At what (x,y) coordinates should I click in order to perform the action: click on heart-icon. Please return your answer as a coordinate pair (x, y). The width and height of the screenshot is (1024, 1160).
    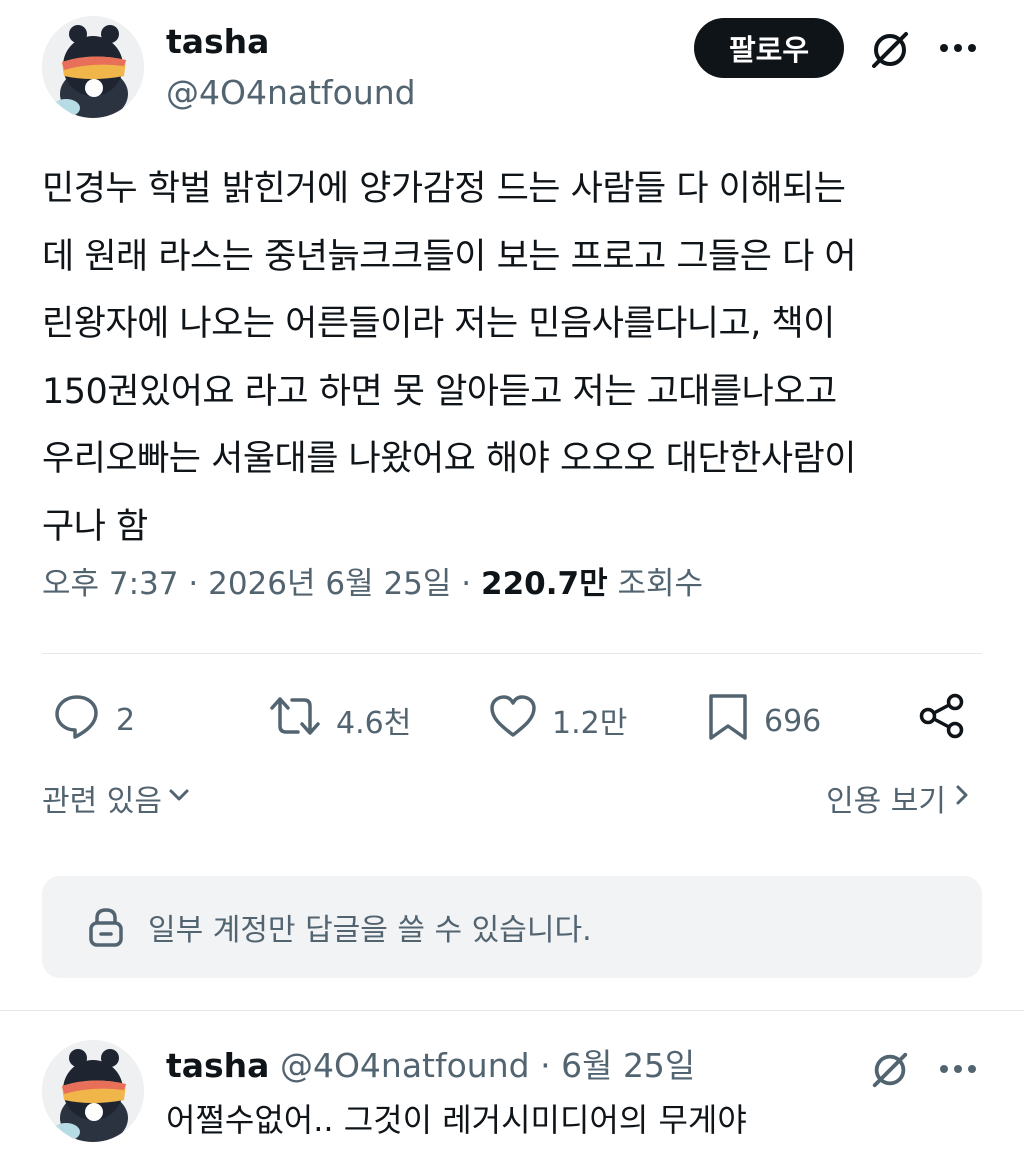
    Looking at the image, I should click on (513, 720).